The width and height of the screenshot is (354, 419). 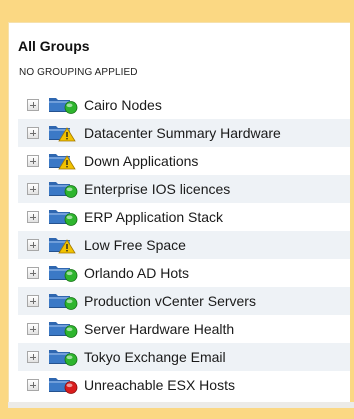 What do you see at coordinates (153, 217) in the screenshot?
I see `group-label: ERP Application Stack` at bounding box center [153, 217].